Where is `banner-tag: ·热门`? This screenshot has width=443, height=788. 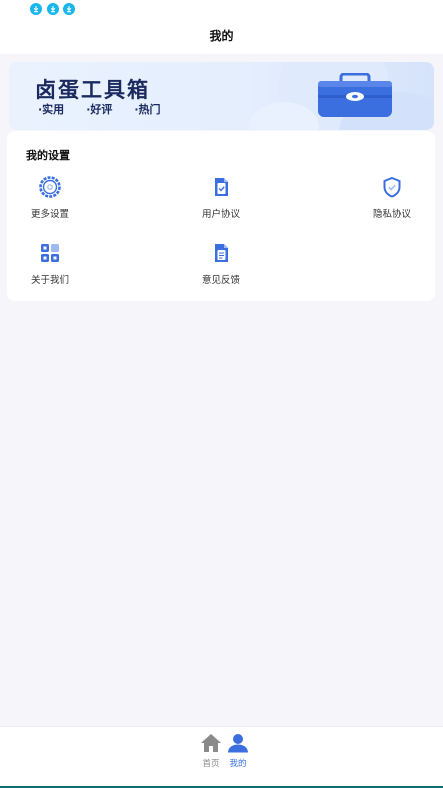 banner-tag: ·热门 is located at coordinates (147, 109).